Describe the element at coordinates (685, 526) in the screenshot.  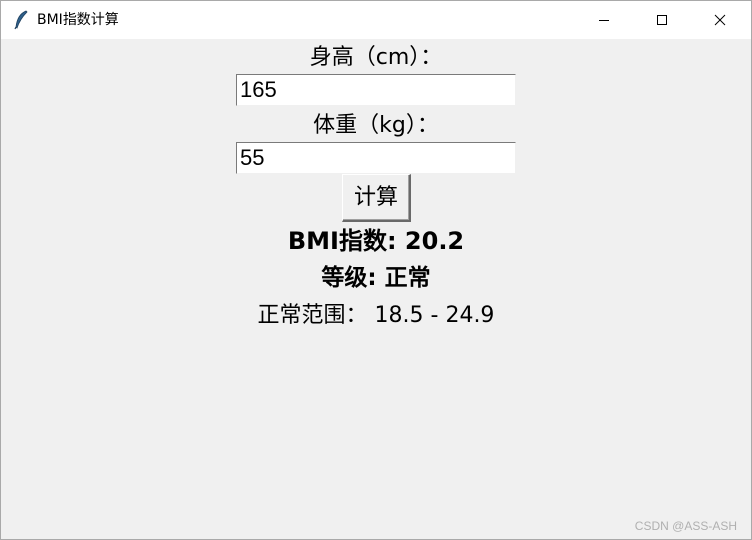
I see `watermark: CSDN @ASS-ASH` at that location.